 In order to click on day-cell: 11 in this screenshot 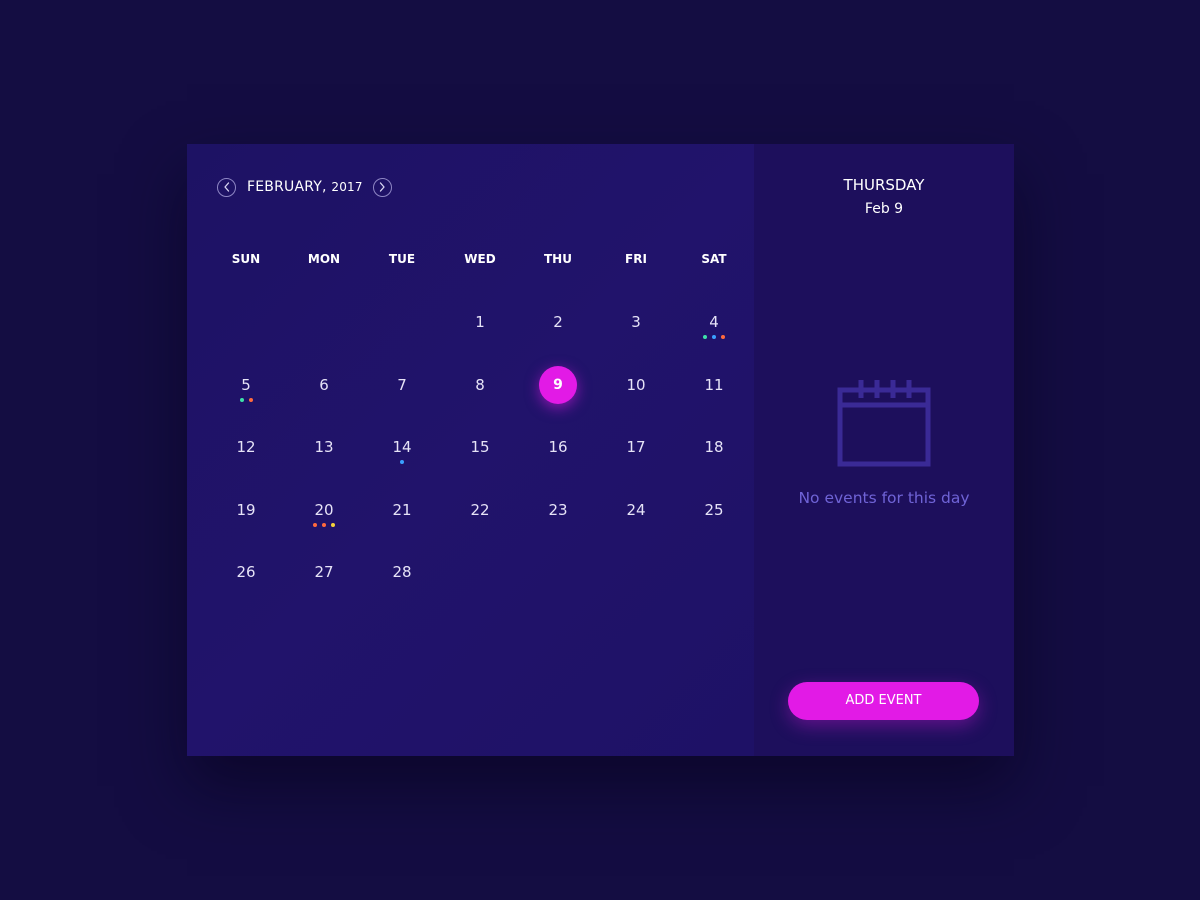, I will do `click(714, 385)`.